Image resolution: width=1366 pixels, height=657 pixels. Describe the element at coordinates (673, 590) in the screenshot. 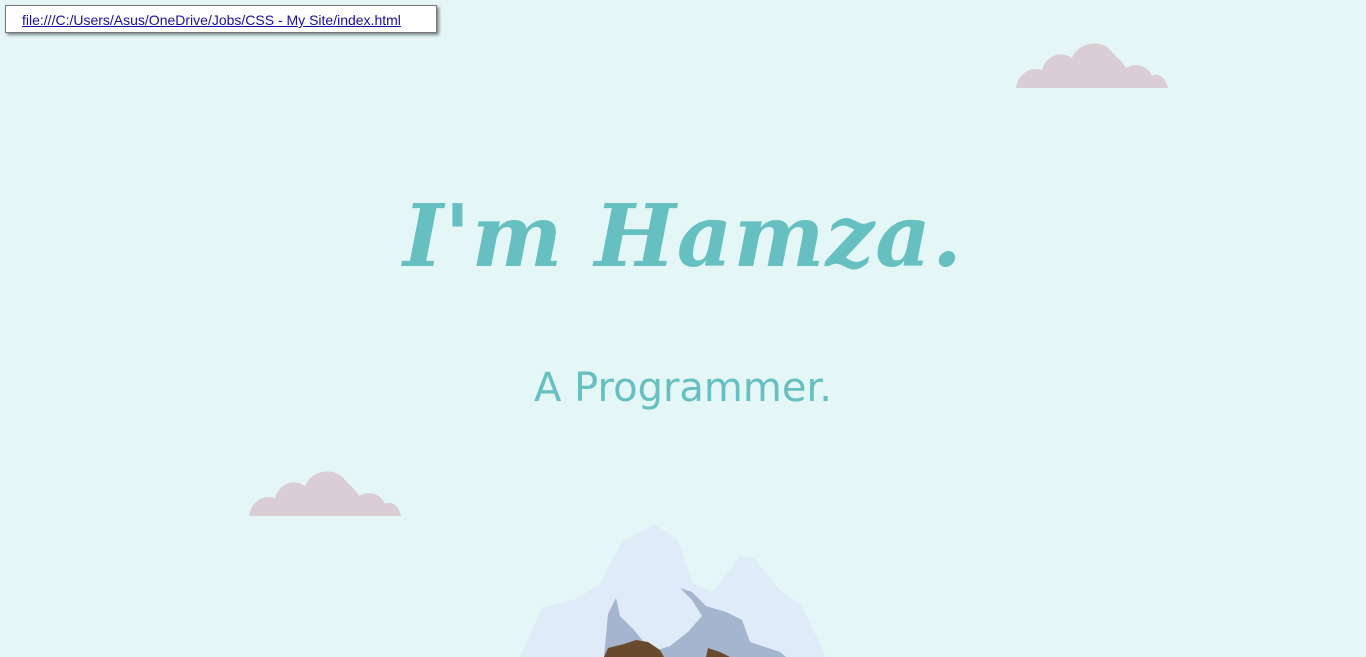

I see `mountain-illustration` at that location.